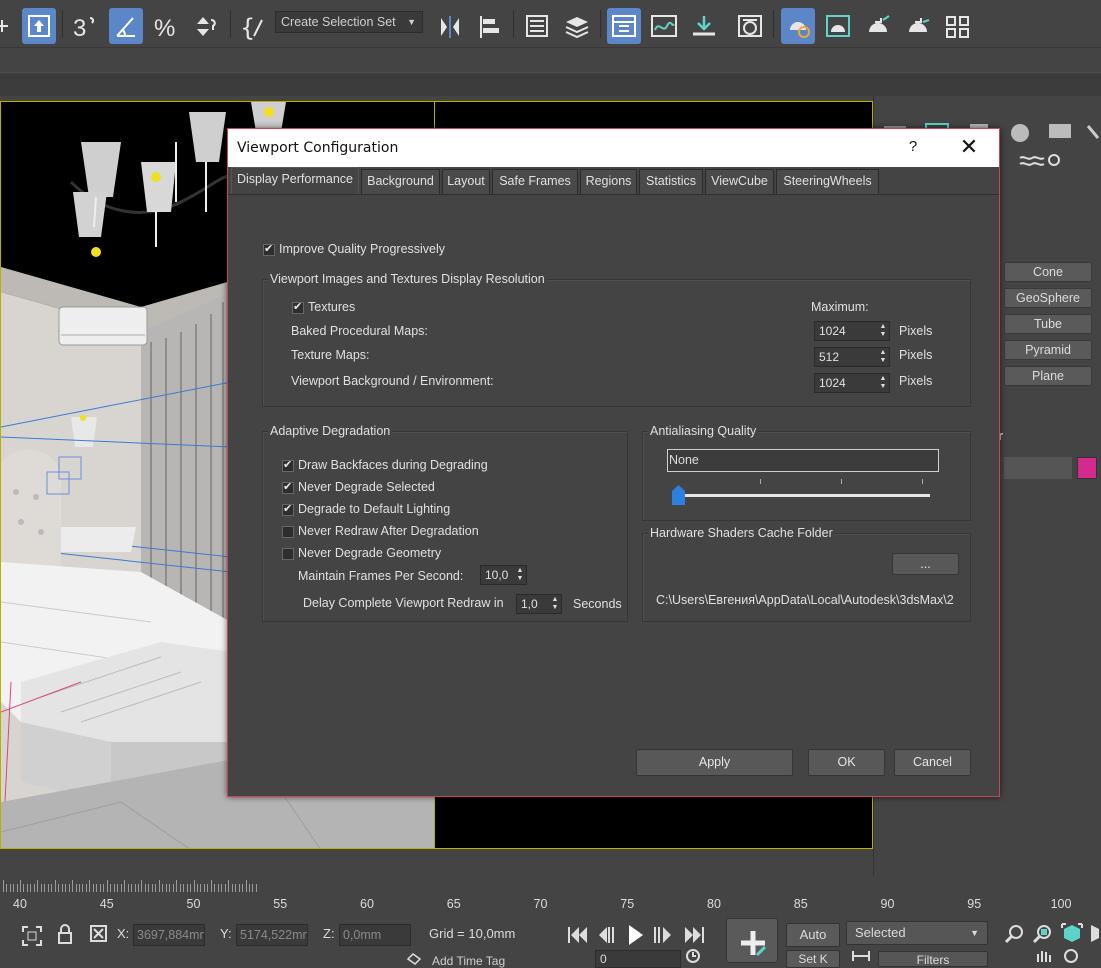 This screenshot has width=1101, height=968. I want to click on select-object-button, so click(39, 26).